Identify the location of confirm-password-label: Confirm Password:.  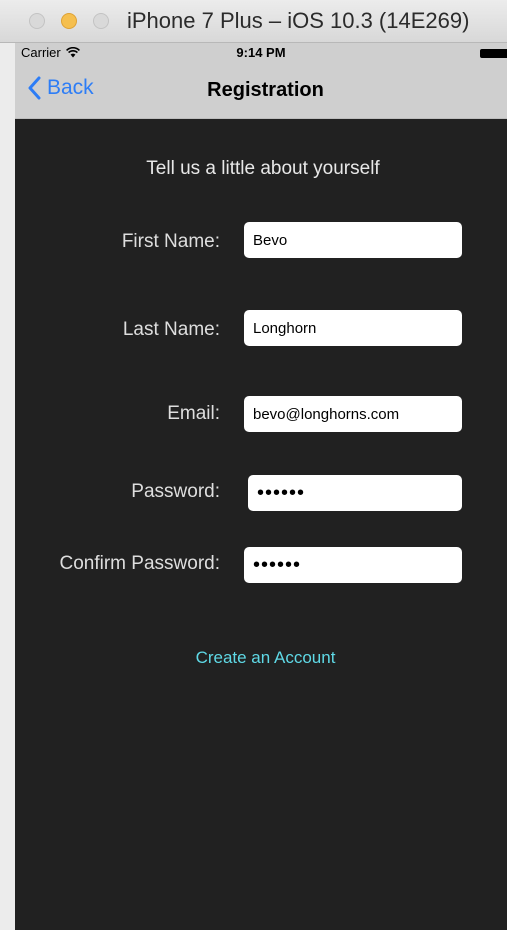
(140, 563).